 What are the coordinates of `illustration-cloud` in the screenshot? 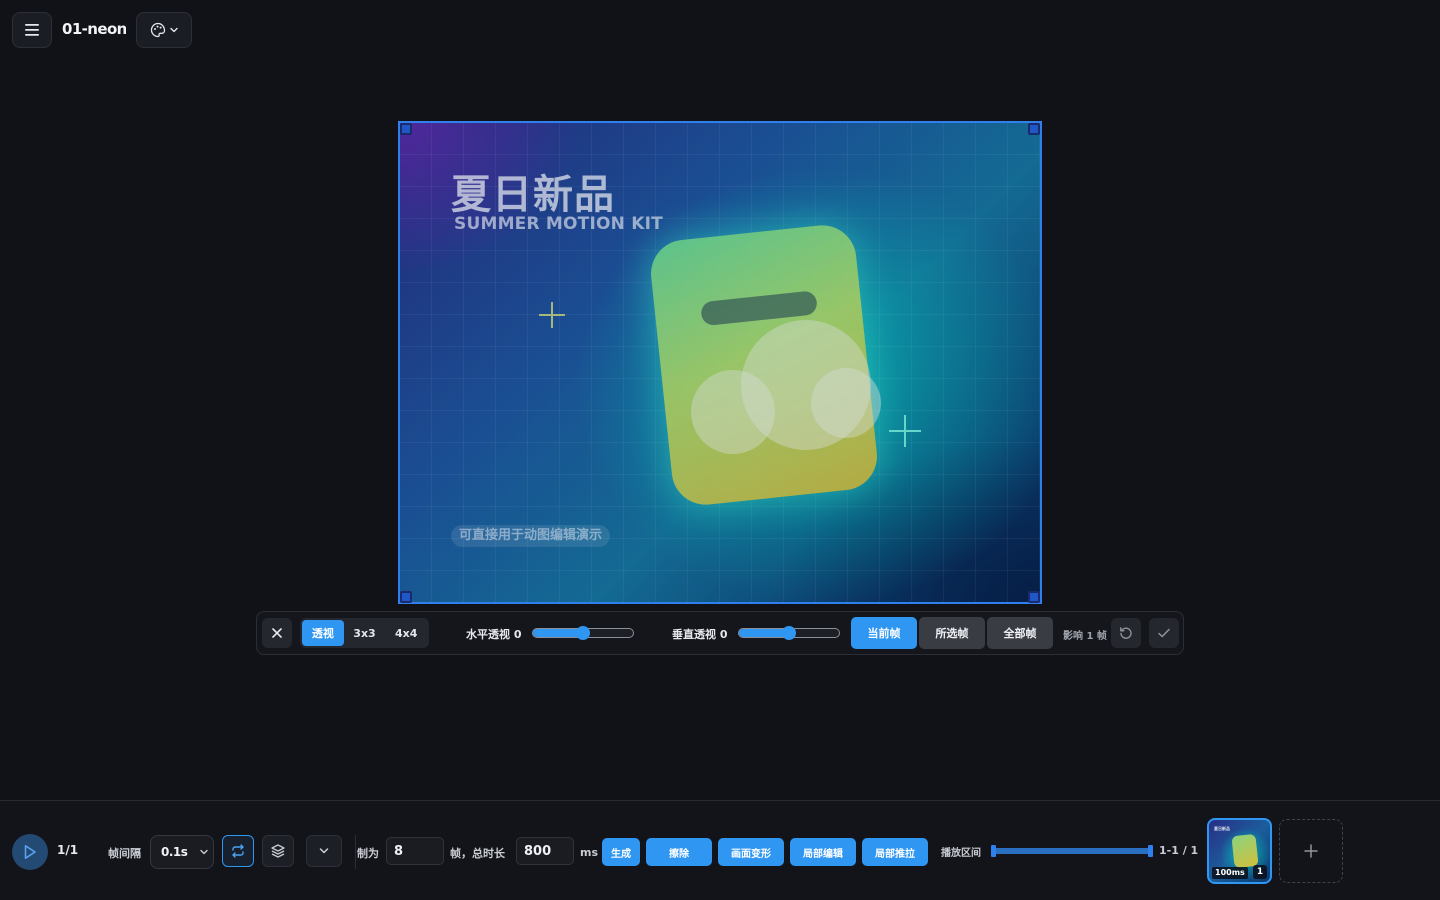 It's located at (846, 403).